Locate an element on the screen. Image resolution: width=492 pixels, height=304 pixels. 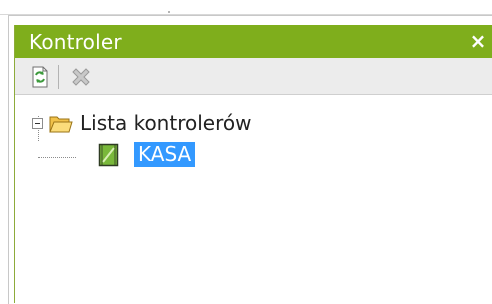
folder-open-icon is located at coordinates (61, 124).